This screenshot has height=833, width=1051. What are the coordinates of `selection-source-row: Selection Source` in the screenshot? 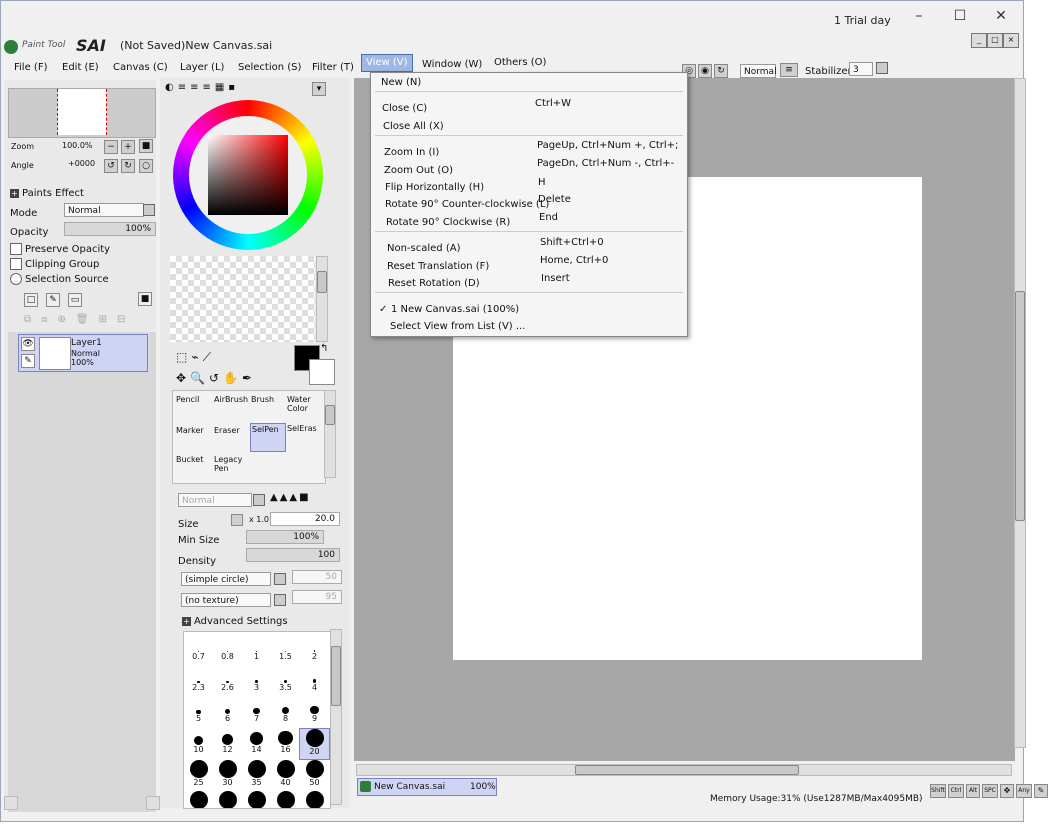 It's located at (59, 279).